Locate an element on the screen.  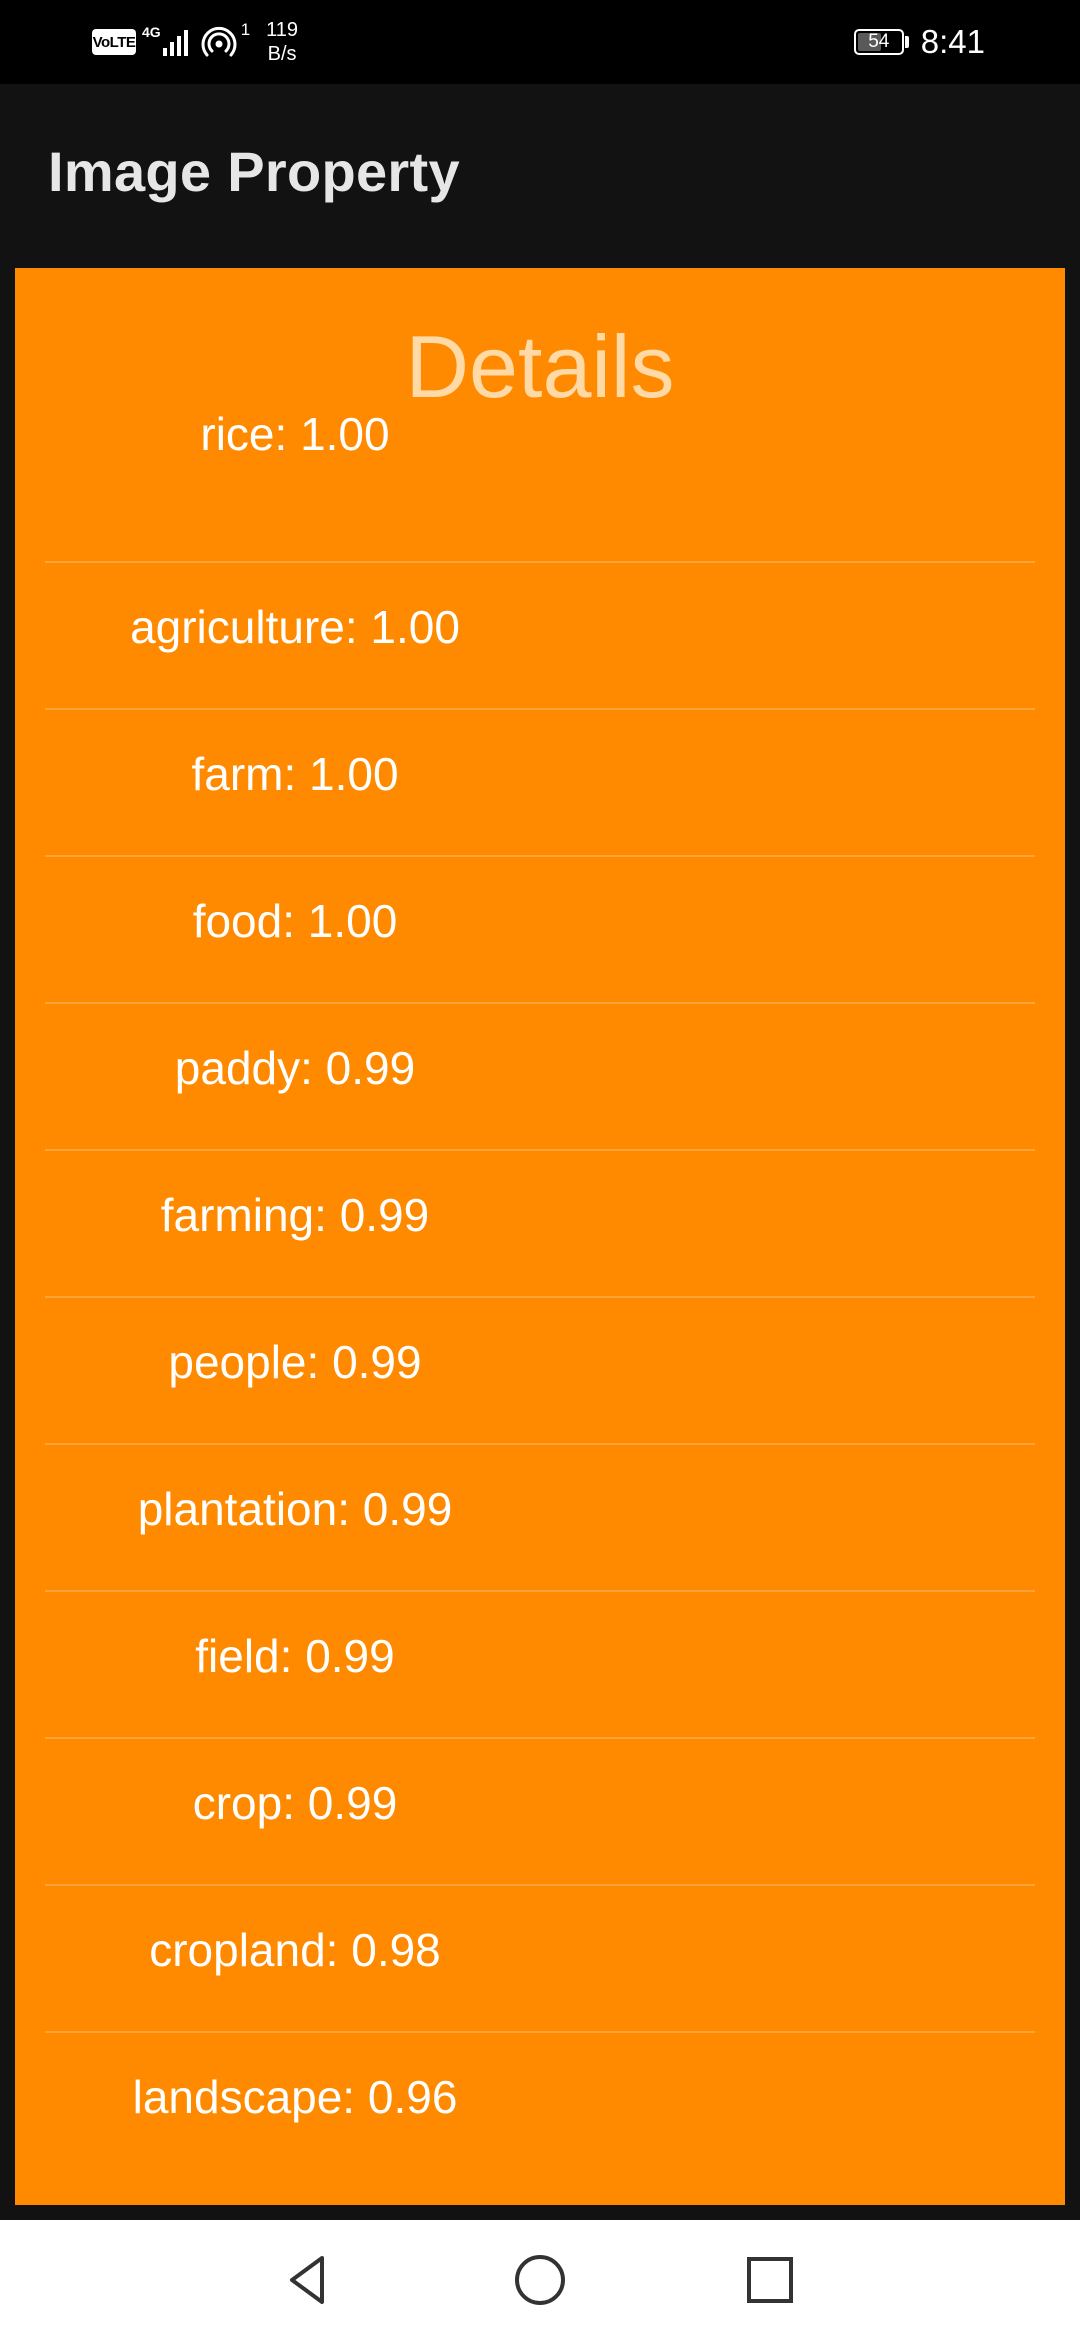
list-item-label: people: 0.99 is located at coordinates (295, 1362).